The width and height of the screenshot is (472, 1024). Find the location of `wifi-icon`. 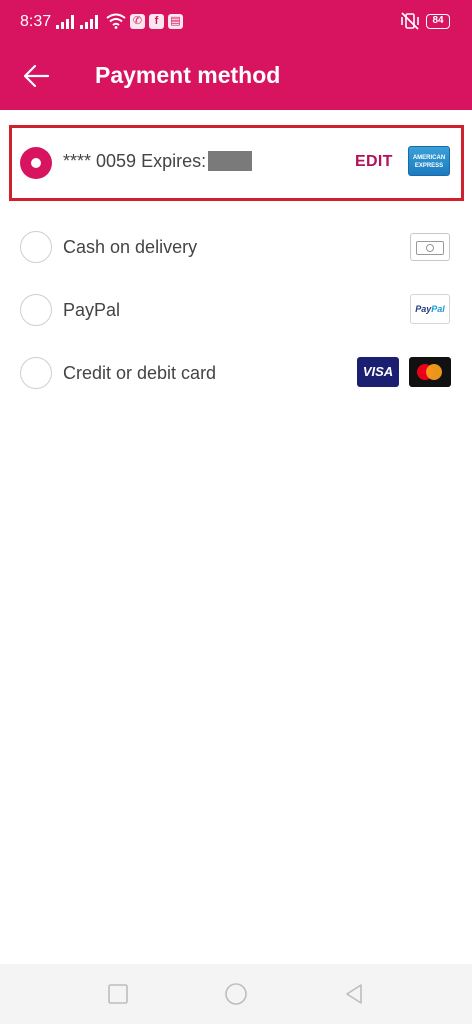

wifi-icon is located at coordinates (116, 21).